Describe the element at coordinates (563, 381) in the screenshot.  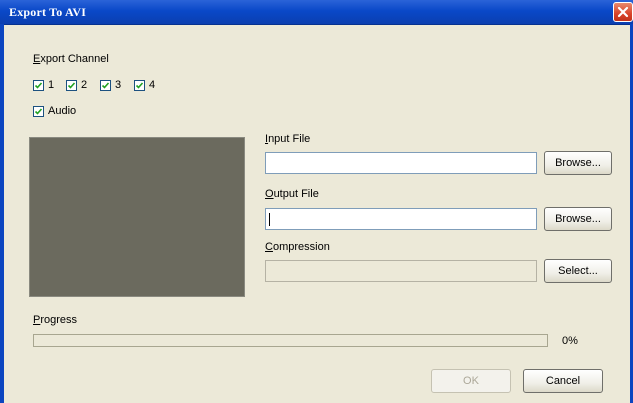
I see `cancel-button: Cancel` at that location.